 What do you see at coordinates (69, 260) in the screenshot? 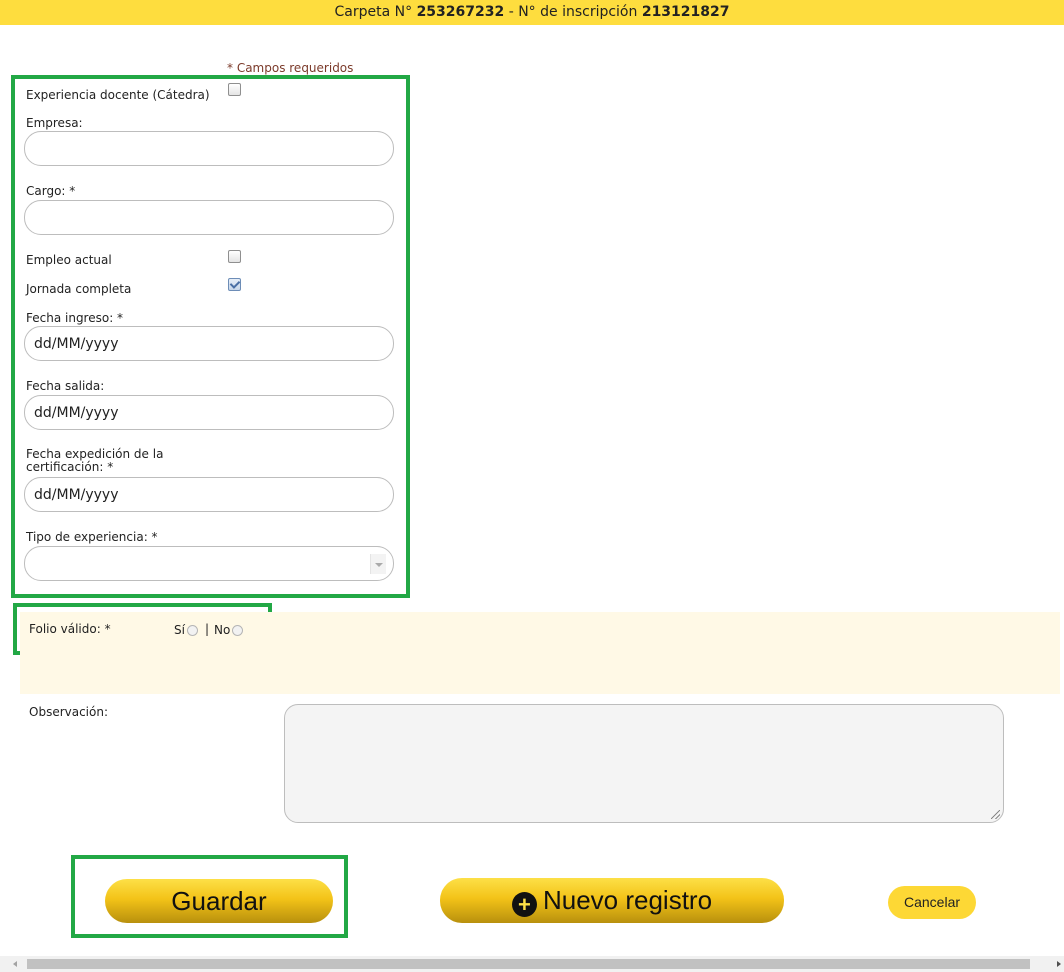
I see `empleo-actual-label: Empleo actual` at bounding box center [69, 260].